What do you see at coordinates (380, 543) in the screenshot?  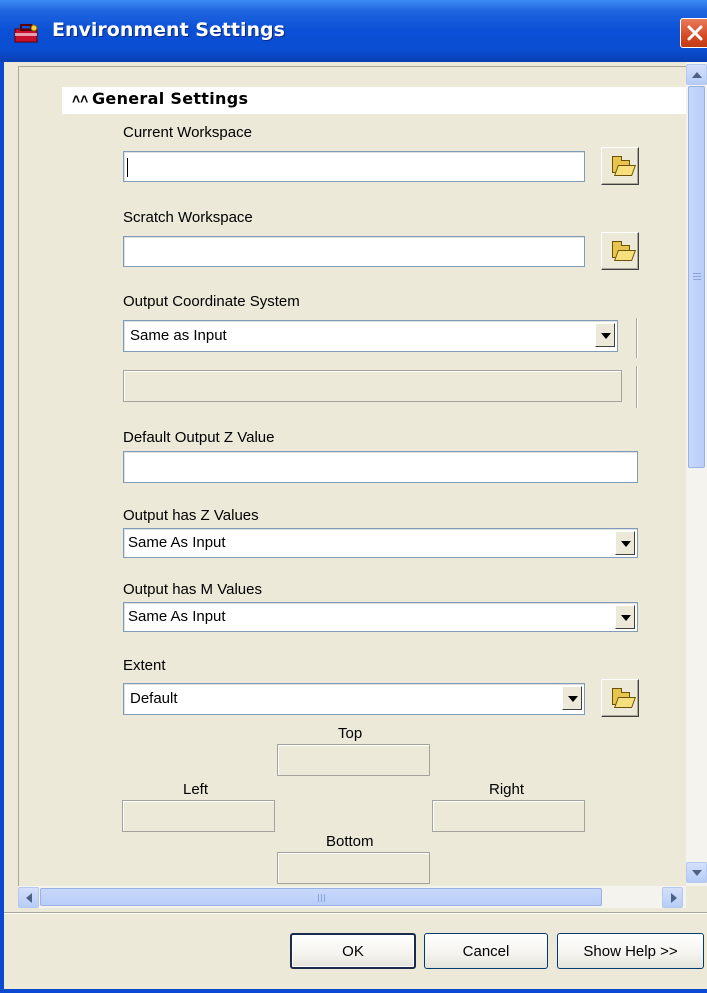 I see `output-has-z-dropdown: Same As Input` at bounding box center [380, 543].